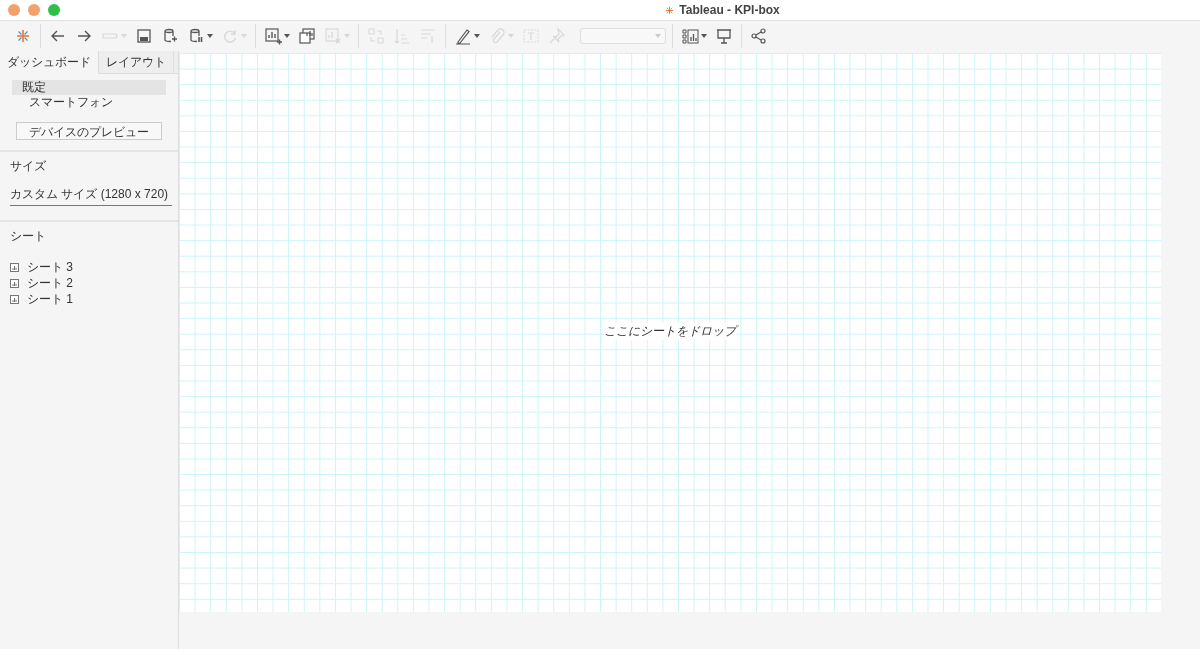 The width and height of the screenshot is (1200, 649). Describe the element at coordinates (50, 299) in the screenshot. I see `sheet-list-item: シート 1` at that location.